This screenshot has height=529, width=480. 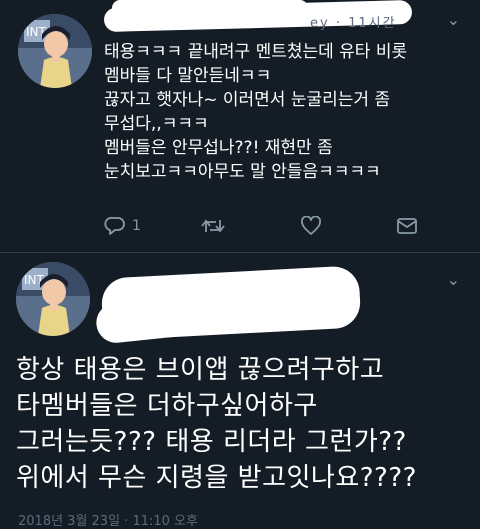 I want to click on tweet-text-line: 눈치보고ㅋㅋ아무도 말 안들음ㅋㅋㅋㅋ, so click(x=242, y=172).